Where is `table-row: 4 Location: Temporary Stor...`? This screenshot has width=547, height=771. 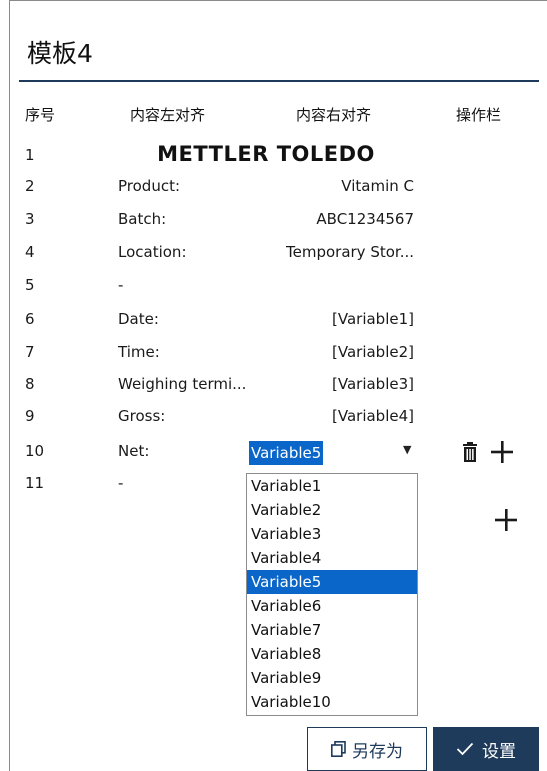 table-row: 4 Location: Temporary Stor... is located at coordinates (273, 257).